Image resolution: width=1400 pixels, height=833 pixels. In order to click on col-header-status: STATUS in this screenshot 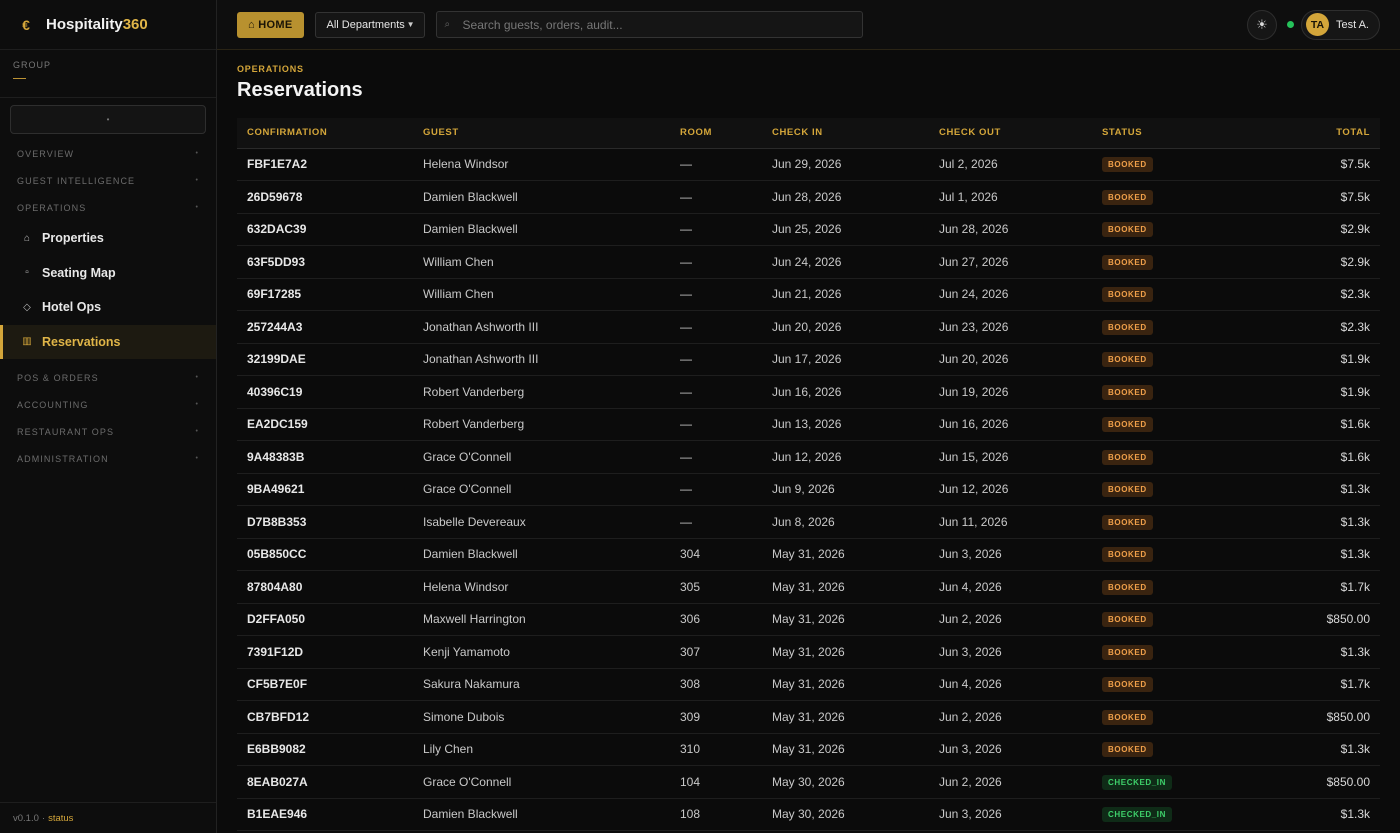, I will do `click(1167, 133)`.